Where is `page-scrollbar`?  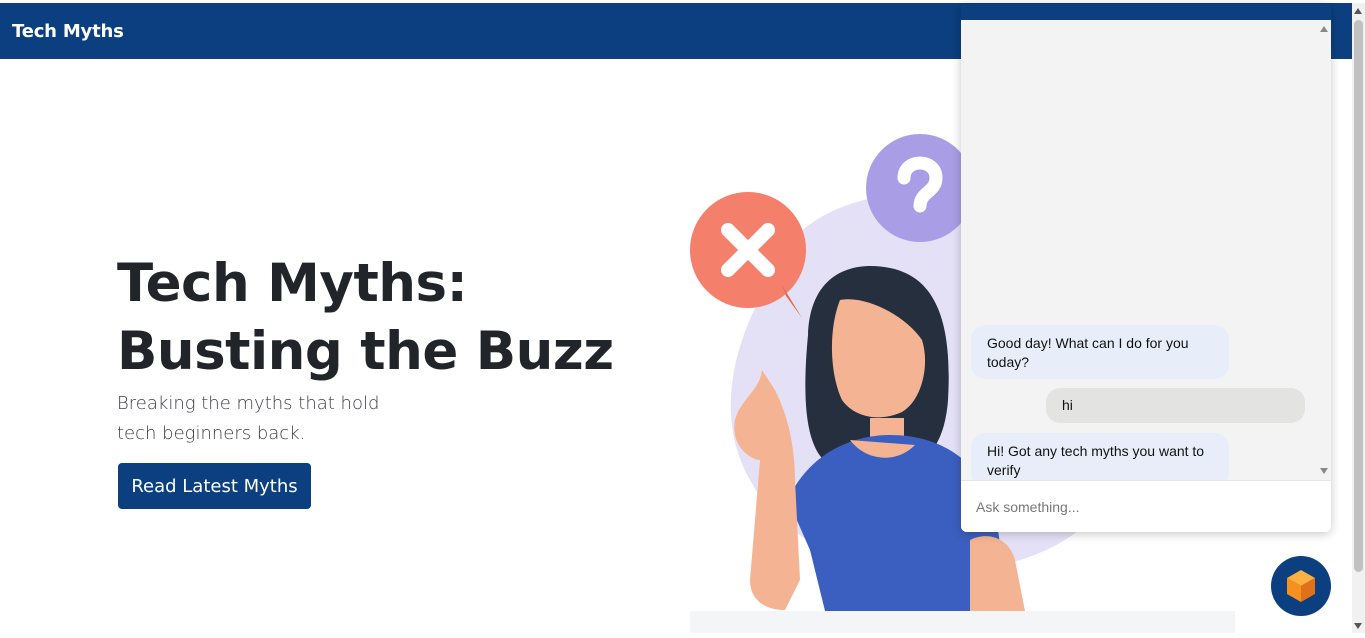
page-scrollbar is located at coordinates (1358, 318).